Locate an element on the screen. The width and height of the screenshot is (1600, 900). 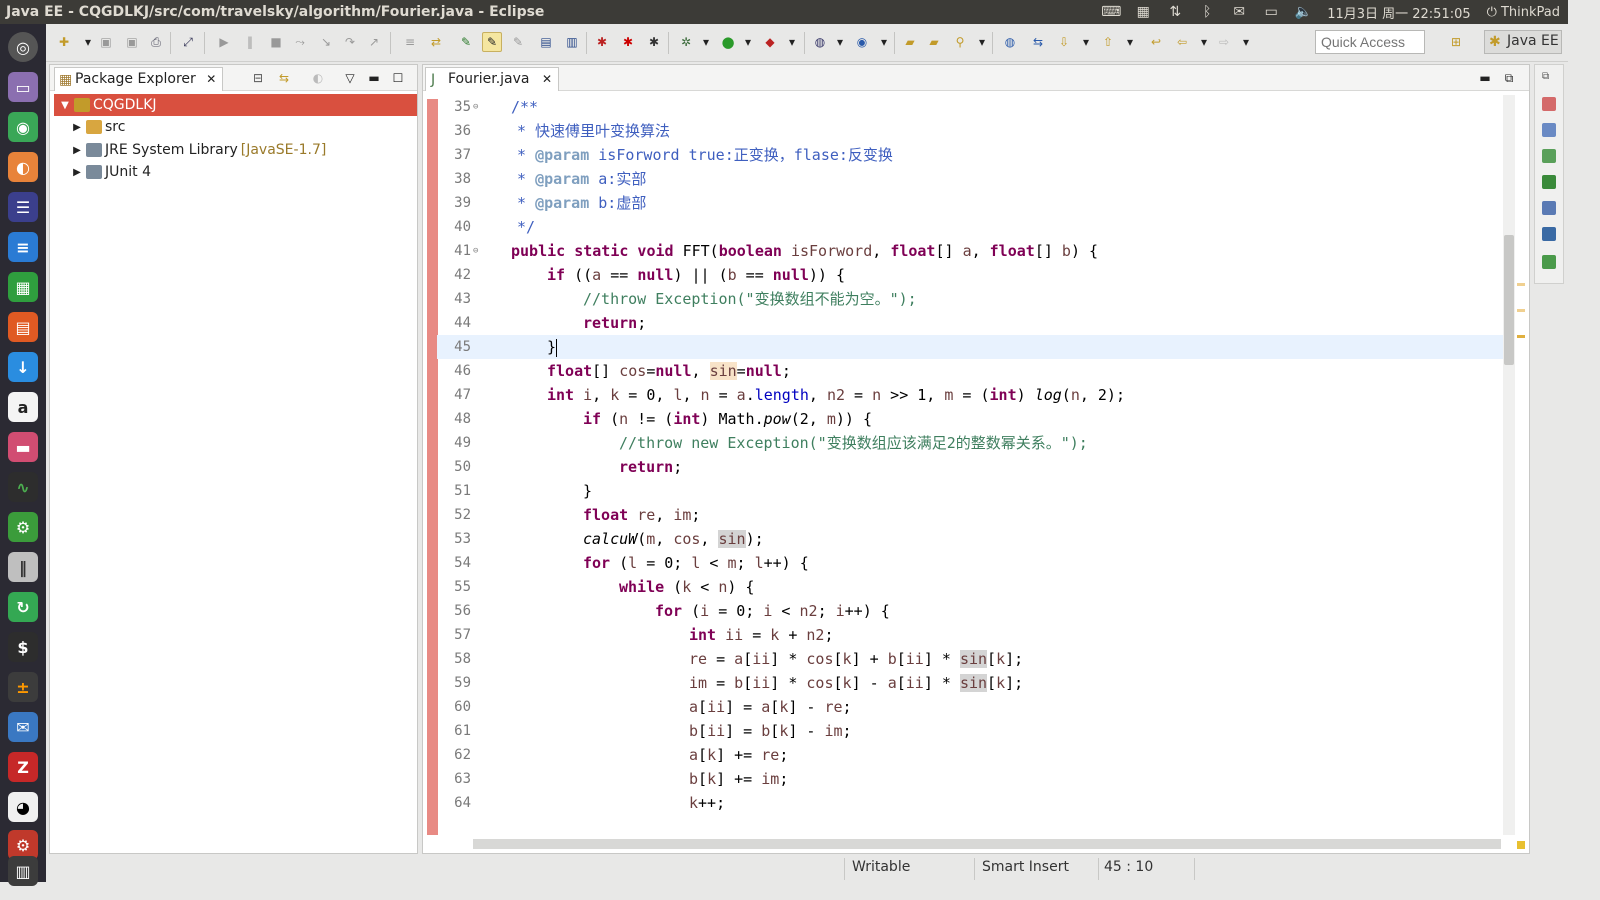
system-monitor-icon: ∿ is located at coordinates (23, 487).